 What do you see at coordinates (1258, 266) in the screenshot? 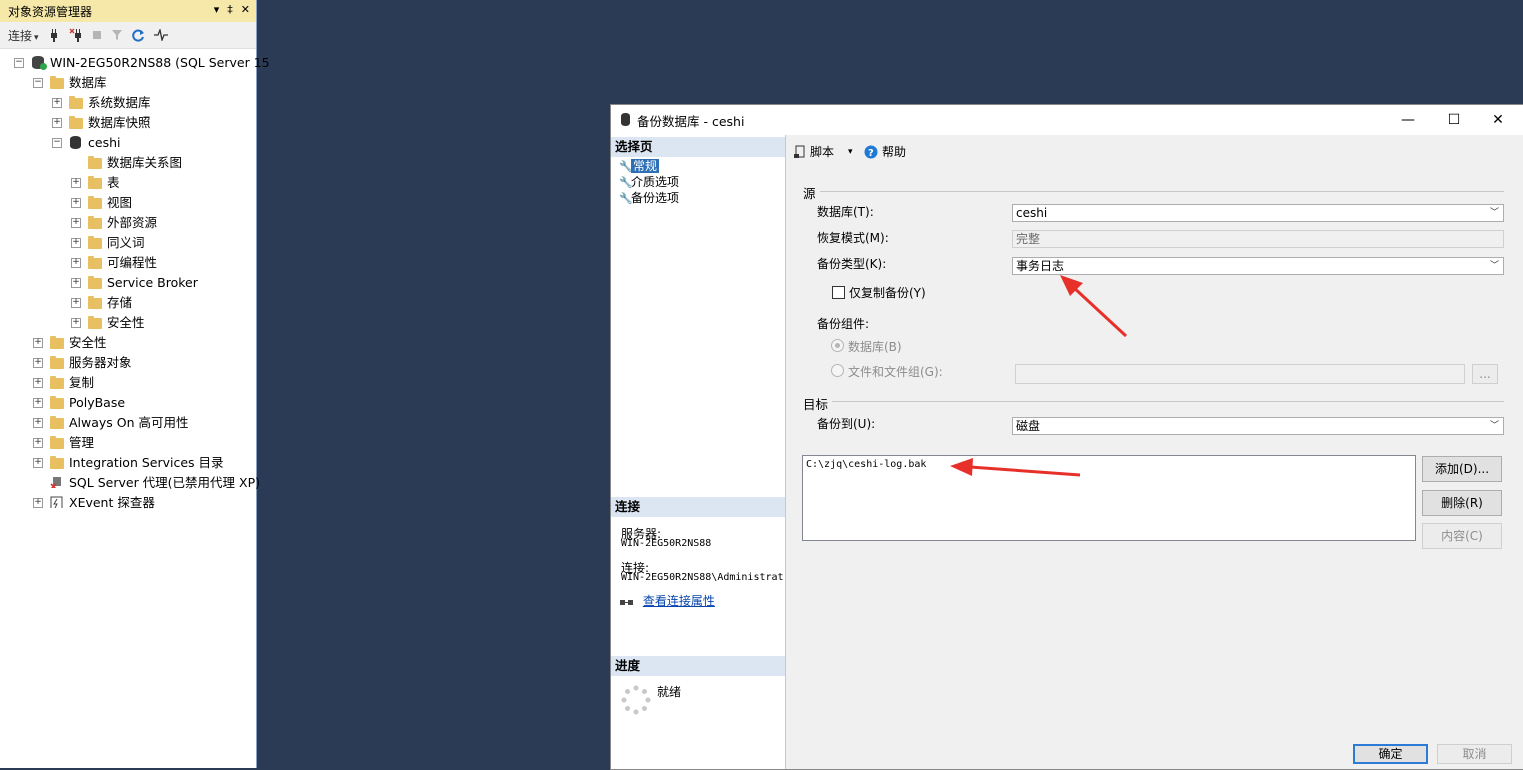
I see `backup-type-combo: 事务日志 ﹀` at bounding box center [1258, 266].